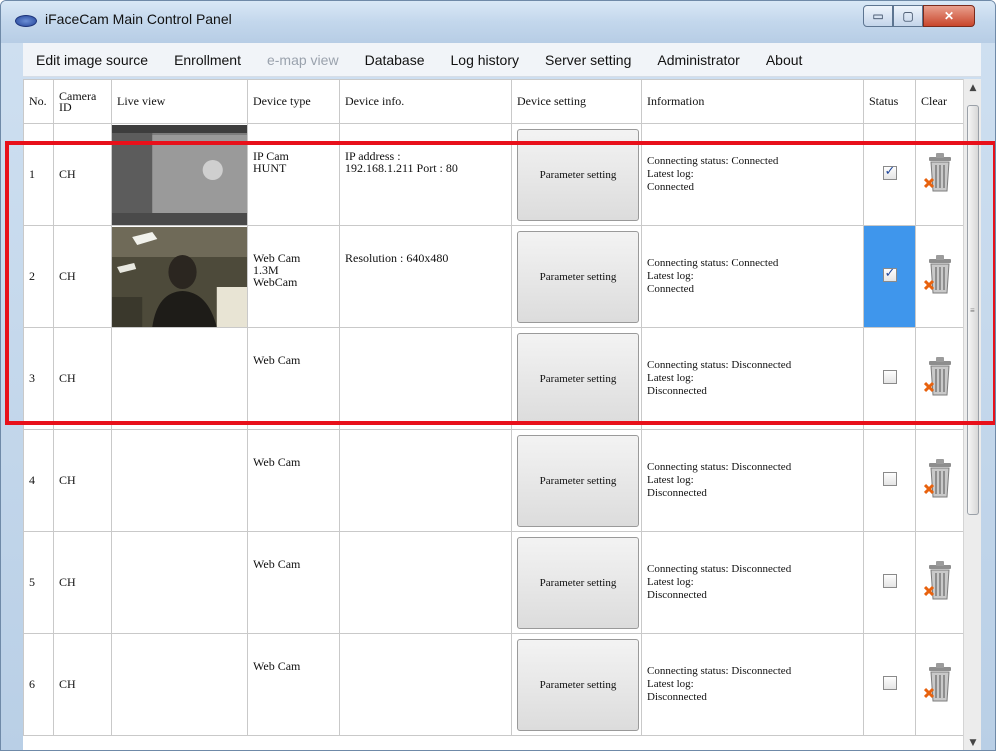 The image size is (996, 751). What do you see at coordinates (207, 60) in the screenshot?
I see `menu-enrollment: Enrollment` at bounding box center [207, 60].